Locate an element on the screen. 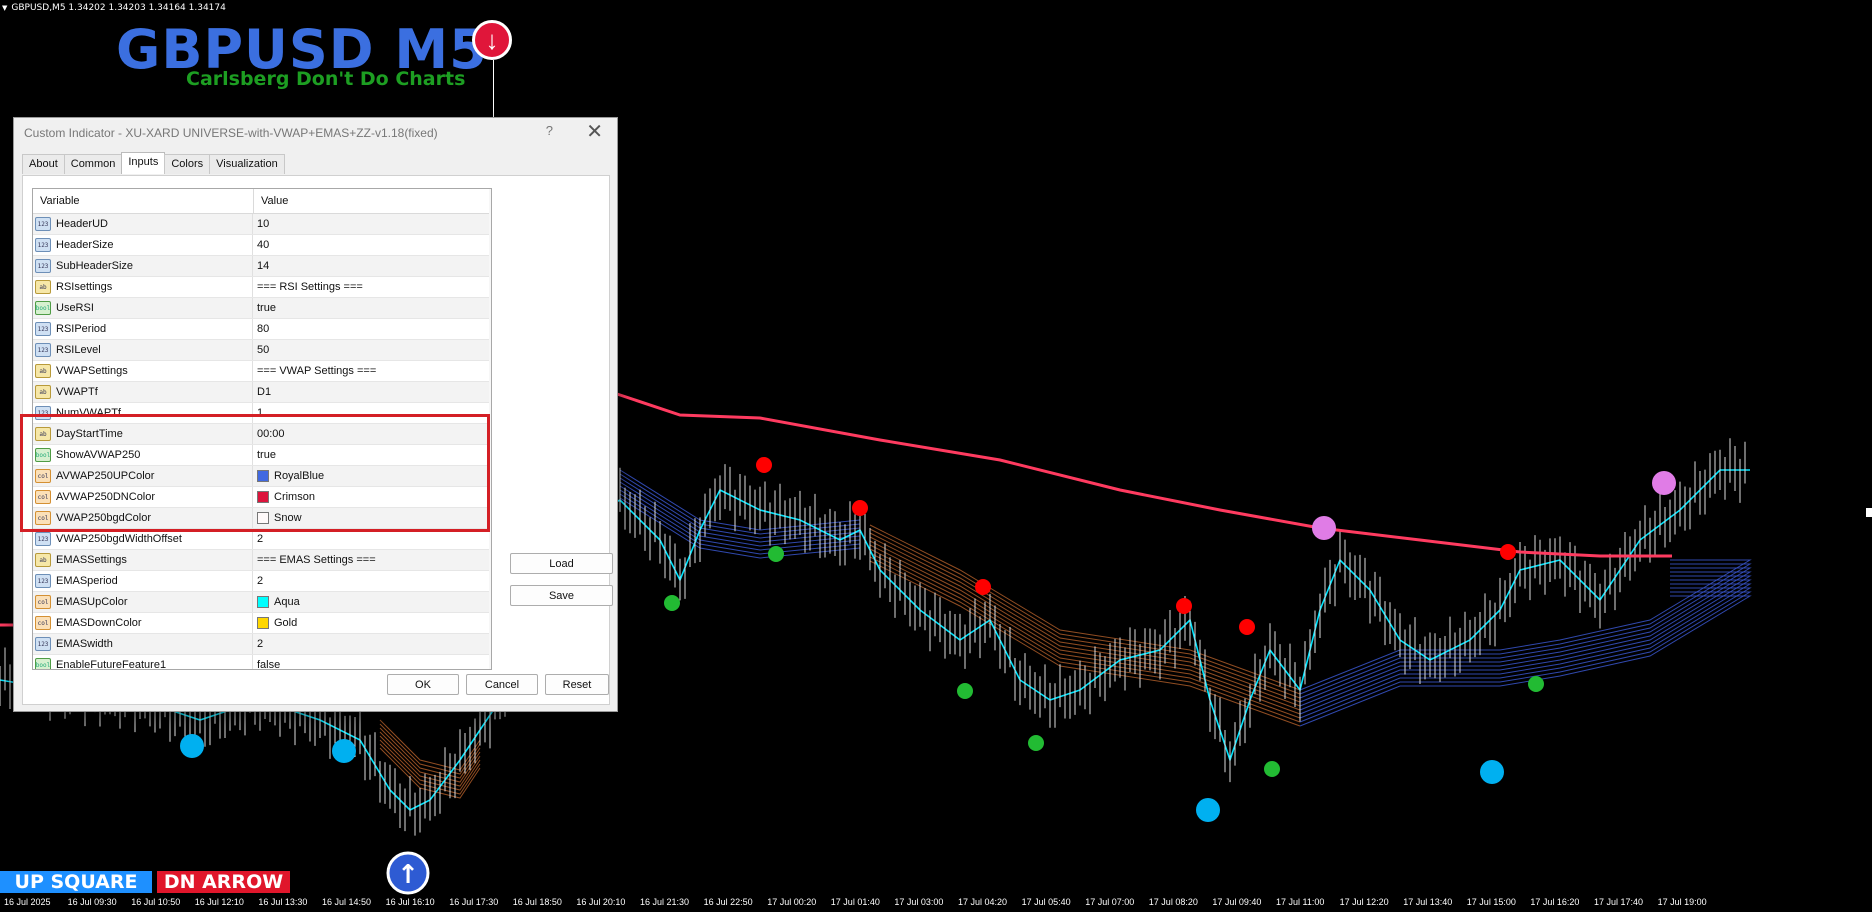 This screenshot has height=912, width=1872. input-row: 123 RSILevel 50 is located at coordinates (262, 350).